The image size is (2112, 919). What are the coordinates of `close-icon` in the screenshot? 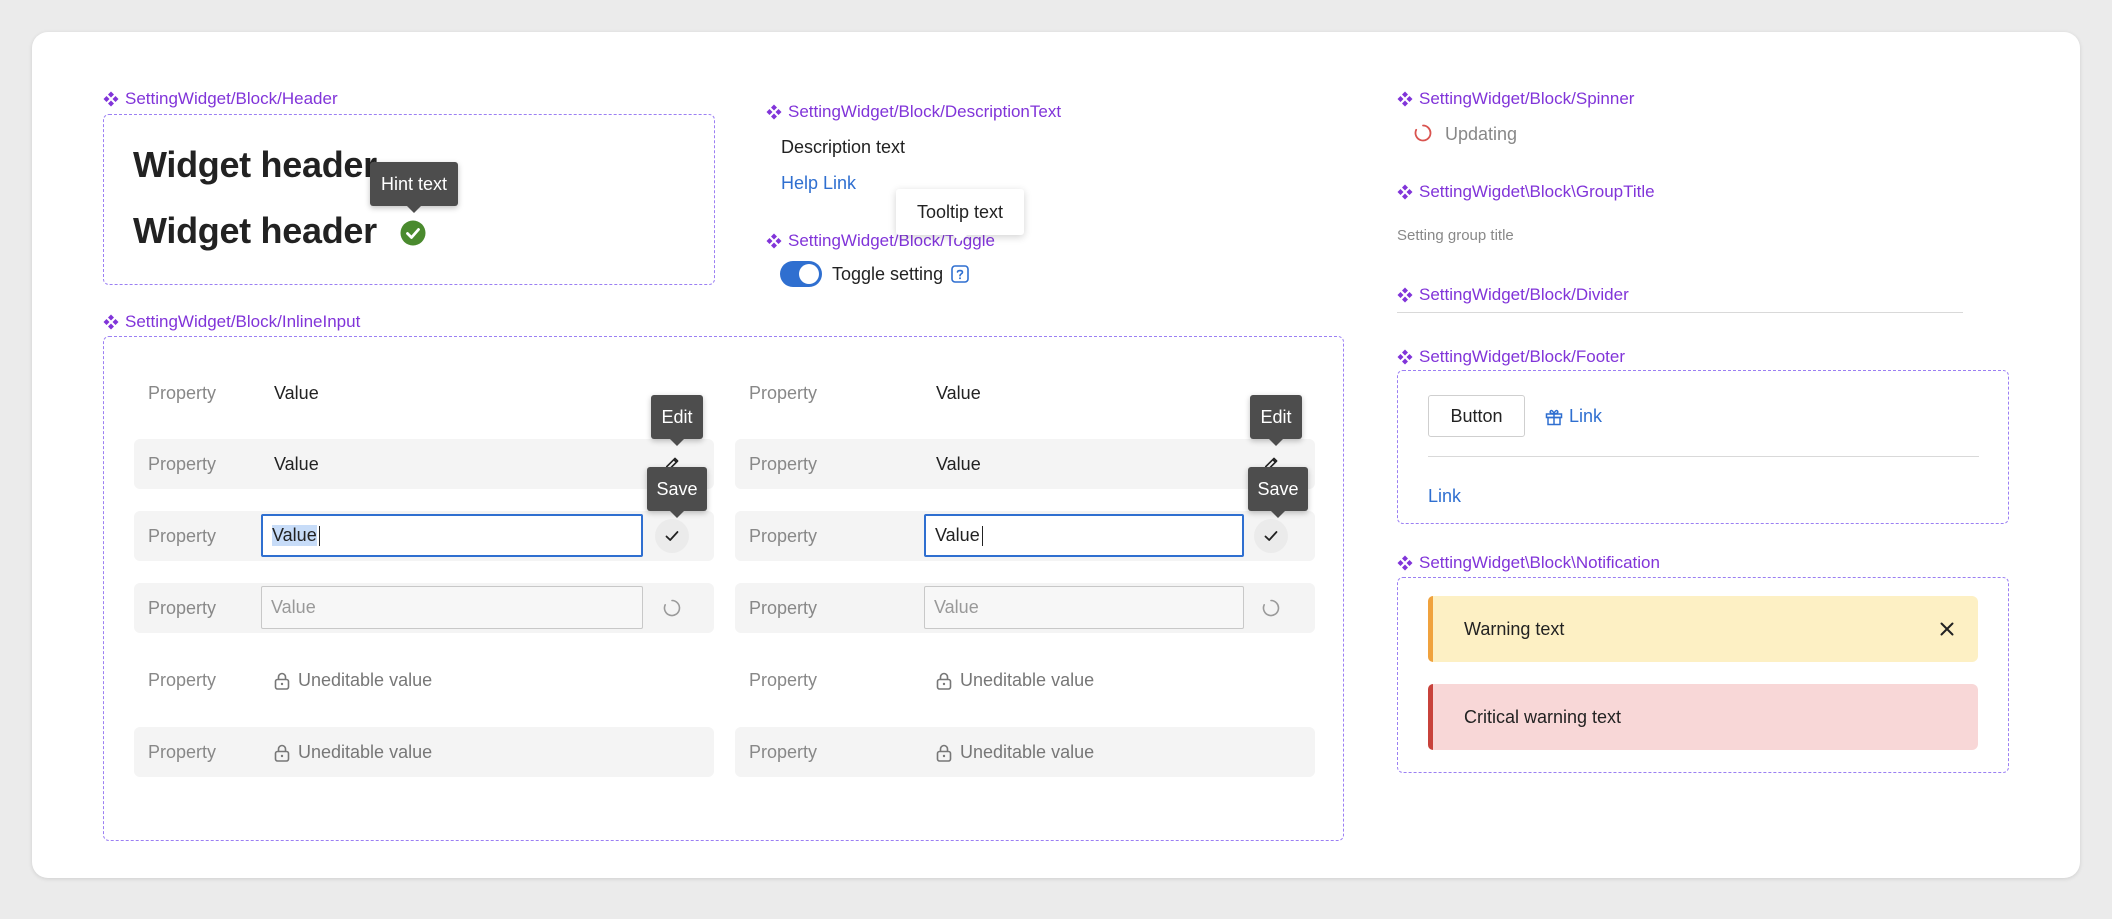 It's located at (1947, 629).